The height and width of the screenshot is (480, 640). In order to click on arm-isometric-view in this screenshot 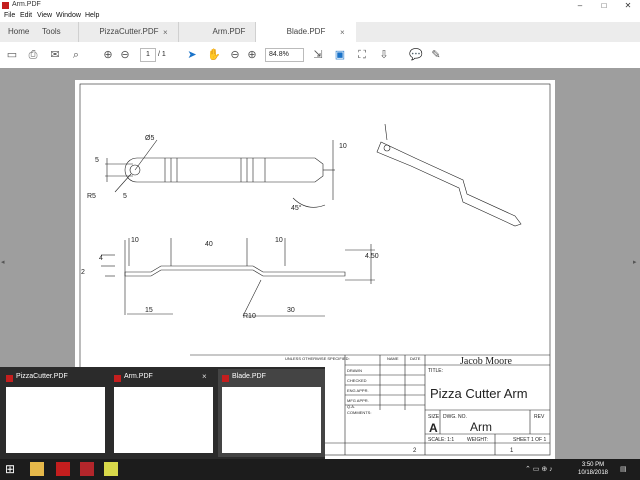, I will do `click(449, 175)`.